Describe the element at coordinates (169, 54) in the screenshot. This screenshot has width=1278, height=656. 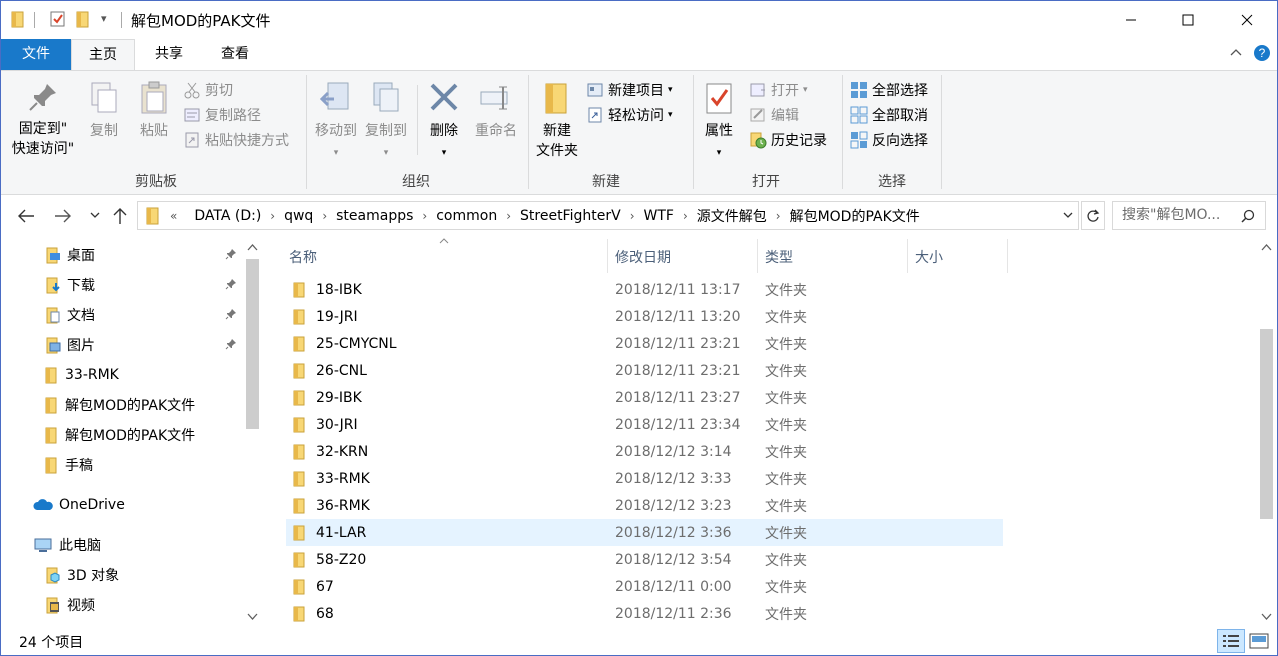
I see `tab-share: 共享` at that location.